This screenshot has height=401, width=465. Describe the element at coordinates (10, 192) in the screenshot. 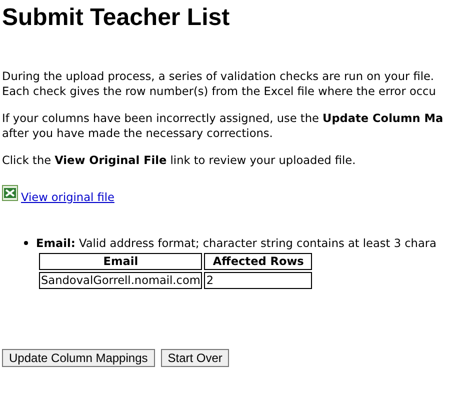

I see `spreadsheet-icon` at that location.